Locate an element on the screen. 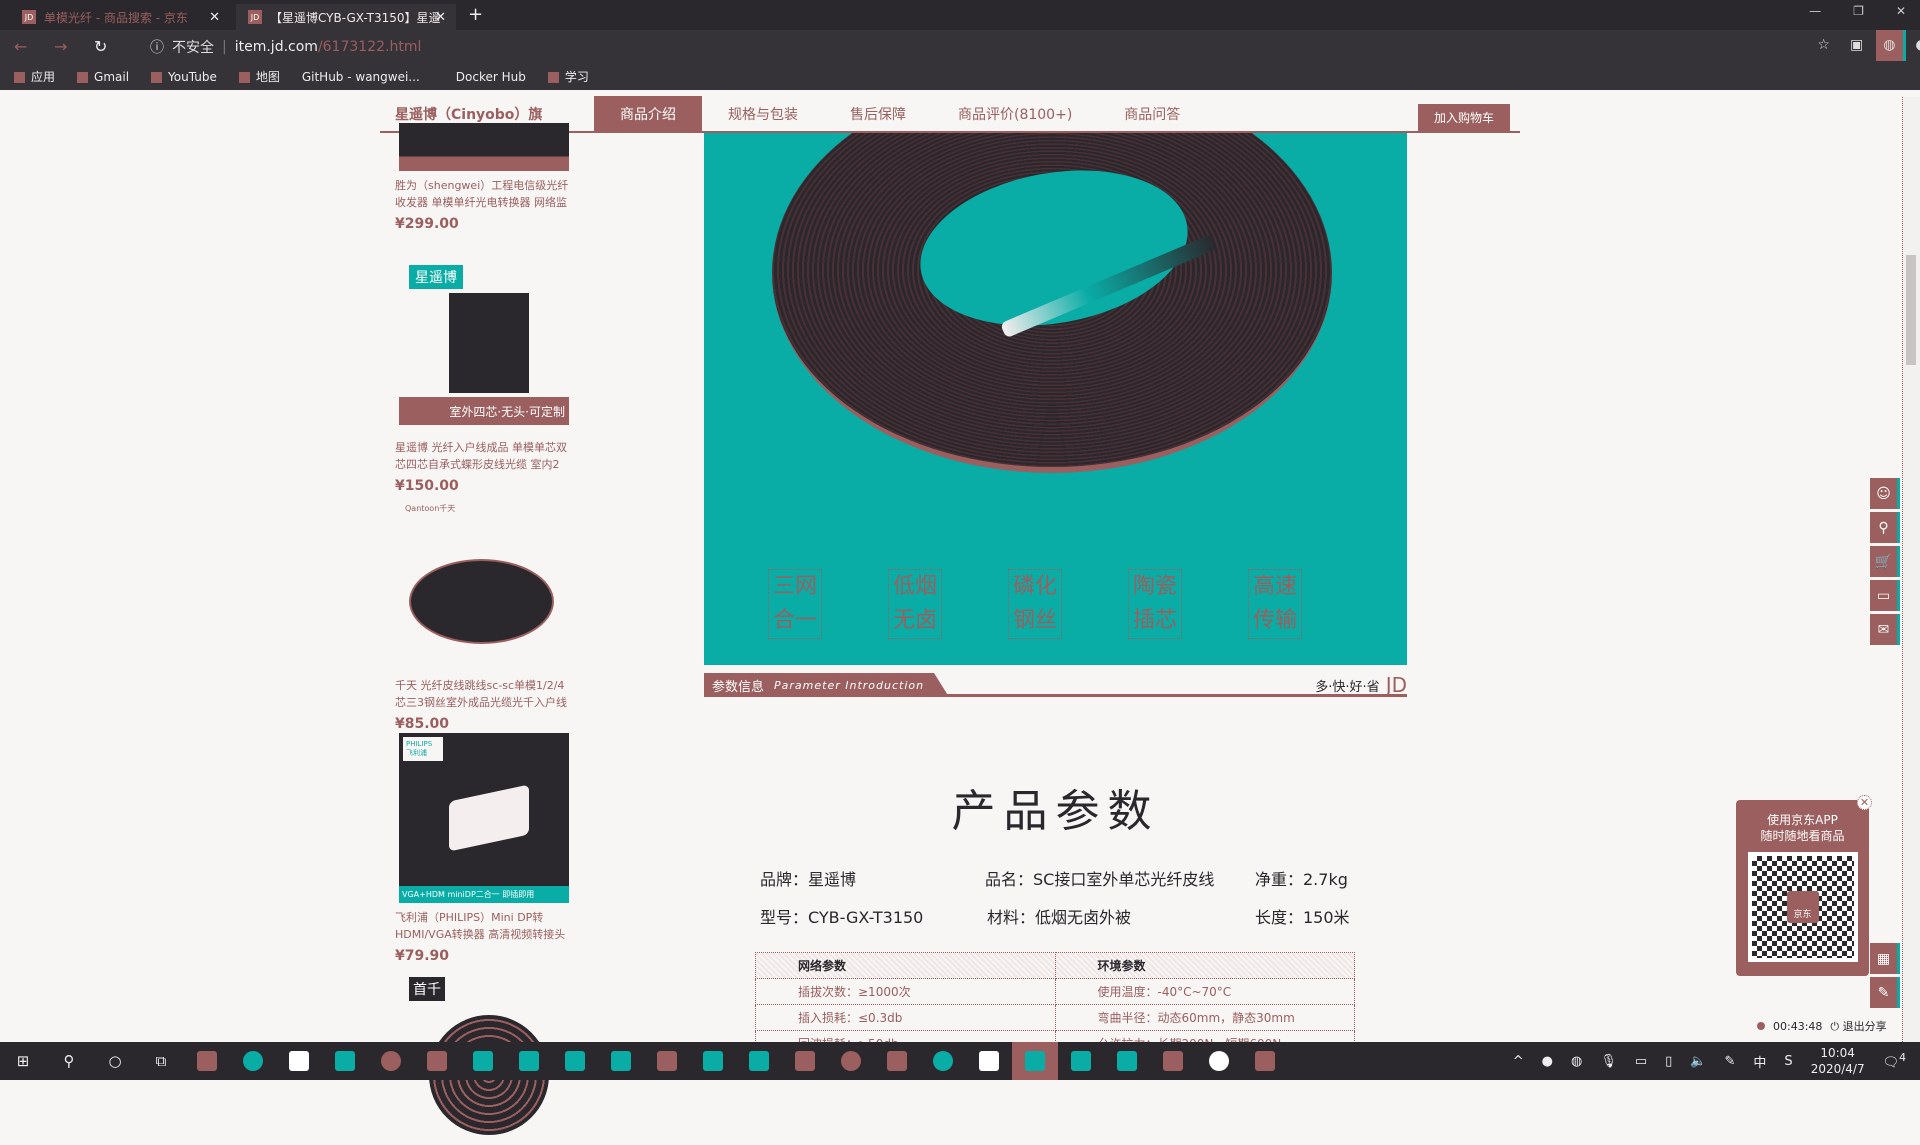 The height and width of the screenshot is (1145, 1920). pycharm-icon is located at coordinates (621, 1061).